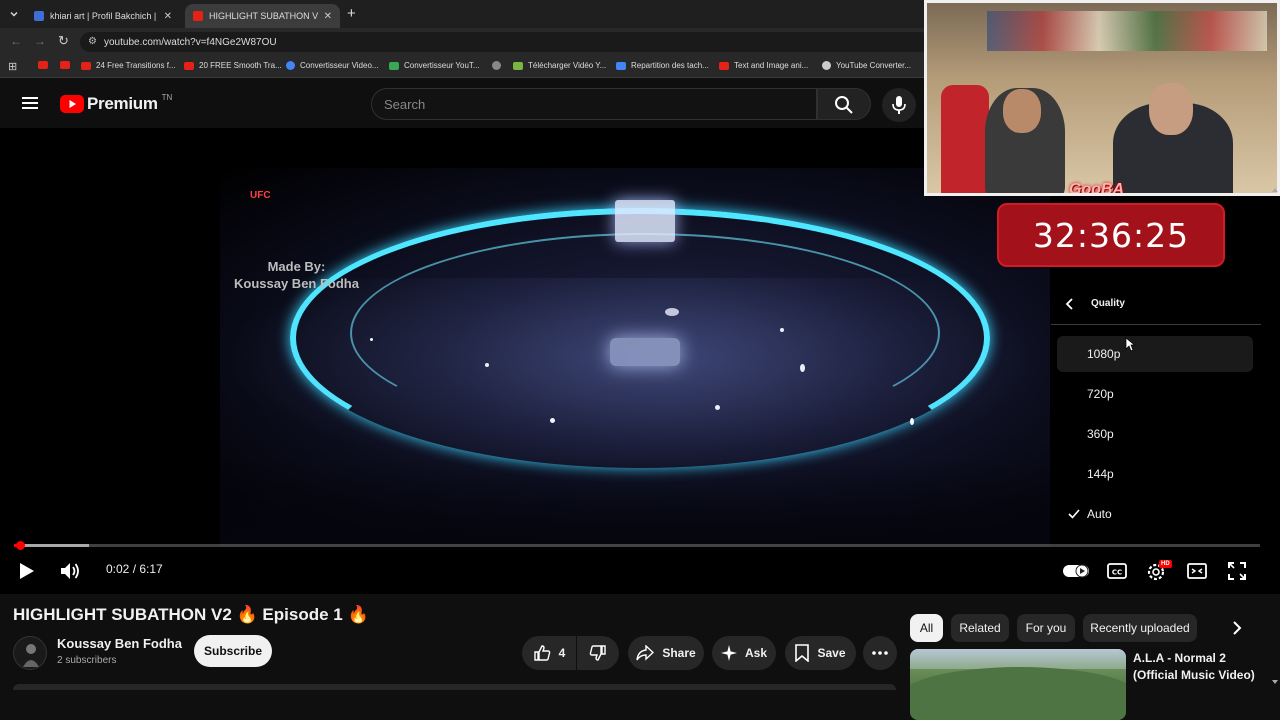 This screenshot has width=1280, height=720. What do you see at coordinates (1130, 344) in the screenshot?
I see `mouse-cursor-icon` at bounding box center [1130, 344].